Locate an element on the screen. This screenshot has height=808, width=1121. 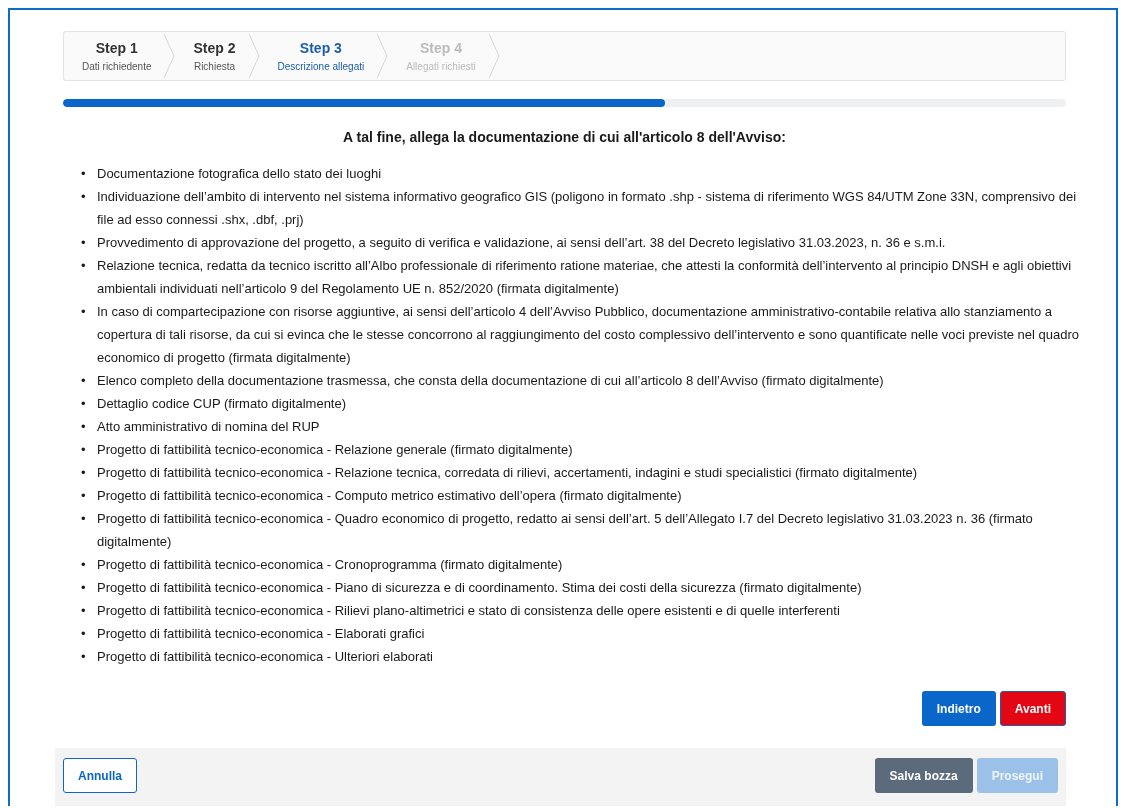
list-item: Provvedimento di approvazione del progetto, a seguito di verifica e validazione, ai sensi dell’art. 38 del Decreto legislativo 31.03.2023, n. 36 e s.m.i. is located at coordinates (522, 243).